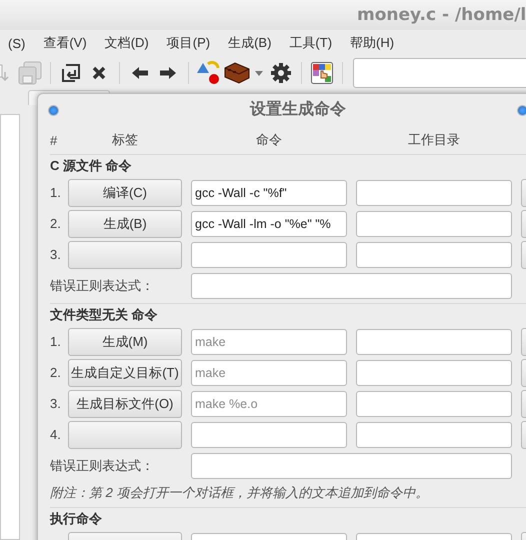 The width and height of the screenshot is (526, 540). I want to click on menu-item: 帮助(H), so click(376, 43).